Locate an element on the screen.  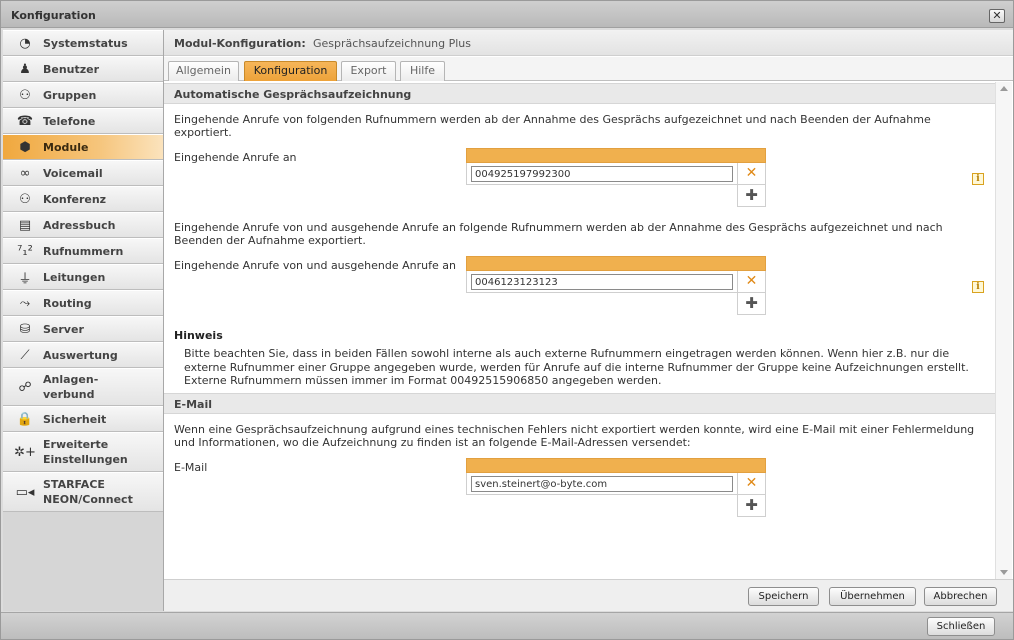
section-header-recording: Automatische Gesprächsaufzeichnung is located at coordinates (579, 93).